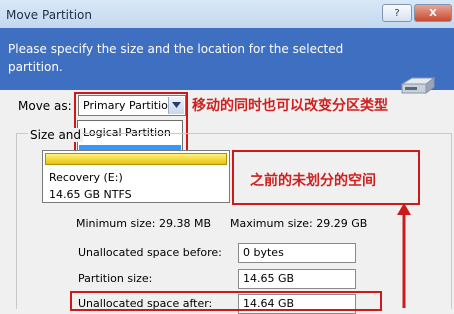  What do you see at coordinates (86, 177) in the screenshot?
I see `partition-name: Recovery (E:)` at bounding box center [86, 177].